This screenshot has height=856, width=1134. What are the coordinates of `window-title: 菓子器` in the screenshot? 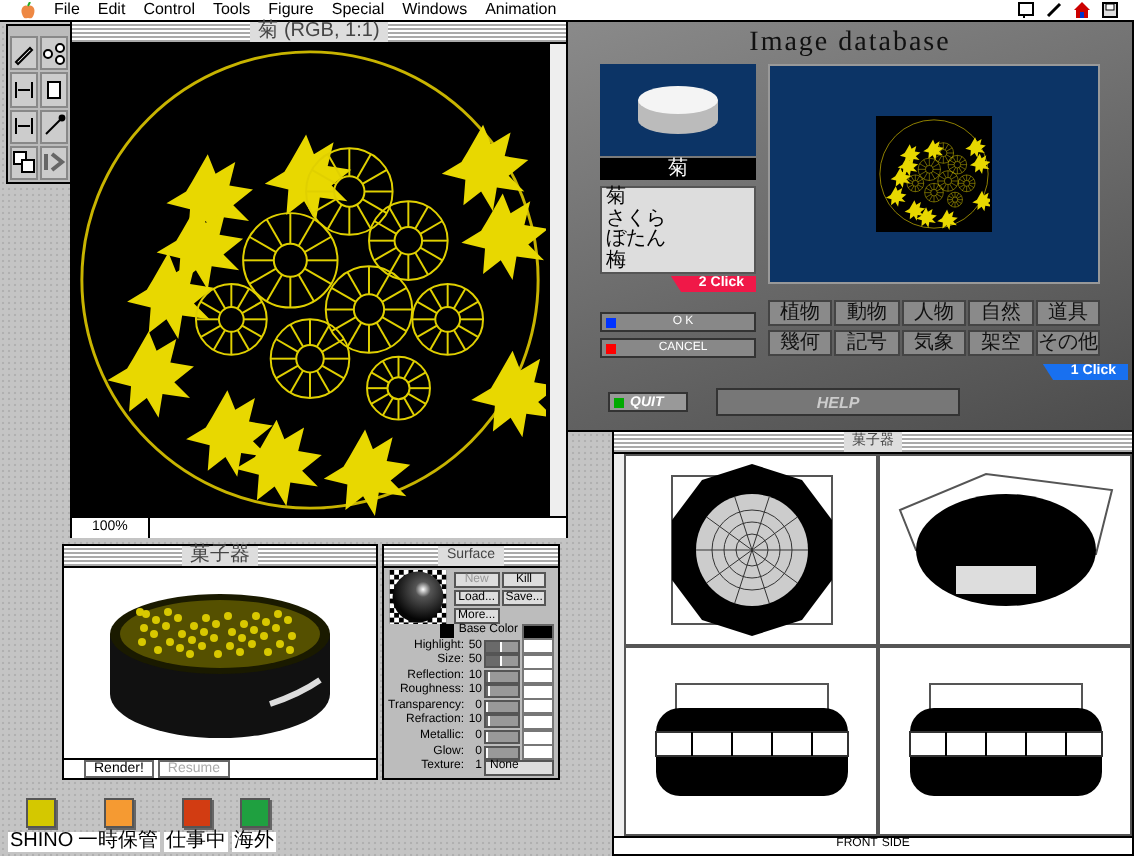 It's located at (220, 556).